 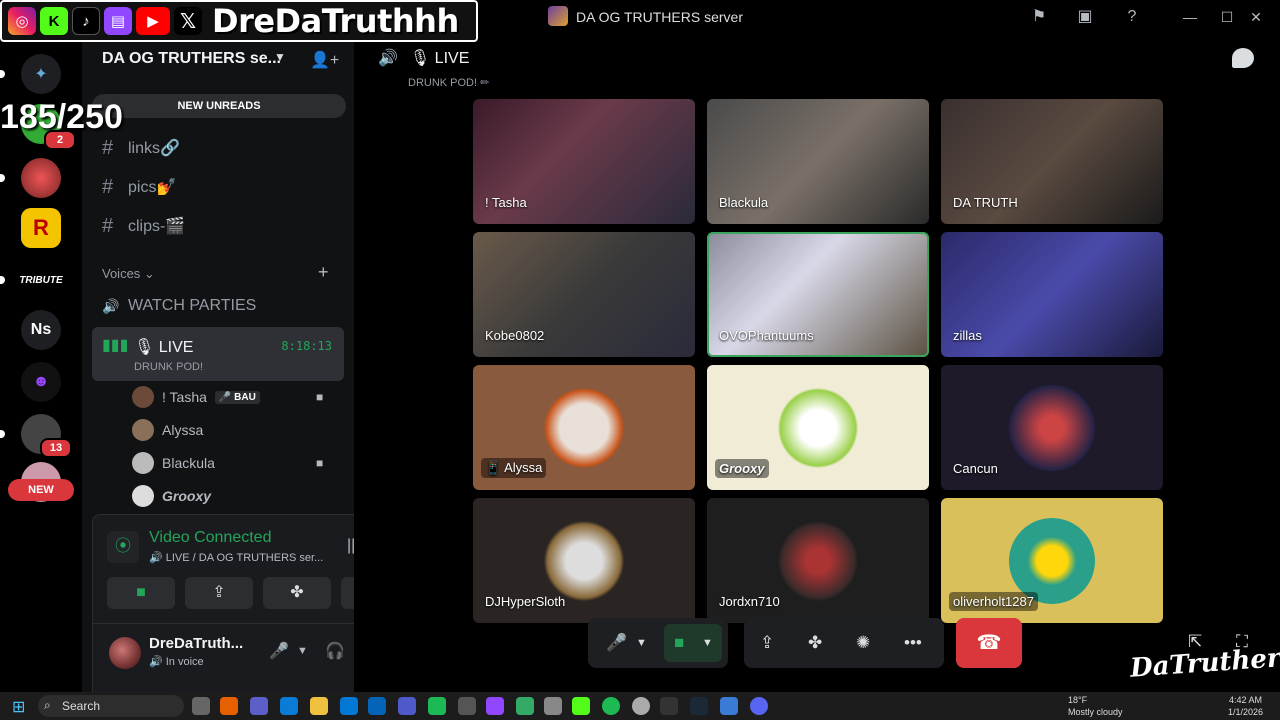 I want to click on maximize-button: ☐, so click(x=1227, y=17).